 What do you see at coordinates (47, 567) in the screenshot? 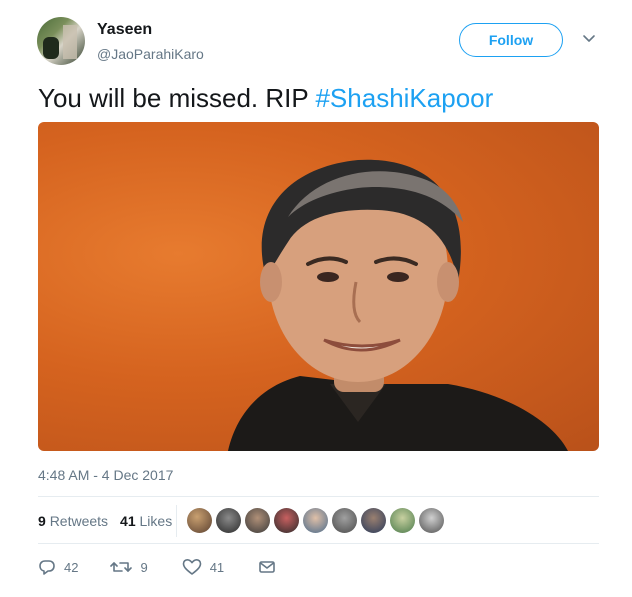
I see `reply-icon` at bounding box center [47, 567].